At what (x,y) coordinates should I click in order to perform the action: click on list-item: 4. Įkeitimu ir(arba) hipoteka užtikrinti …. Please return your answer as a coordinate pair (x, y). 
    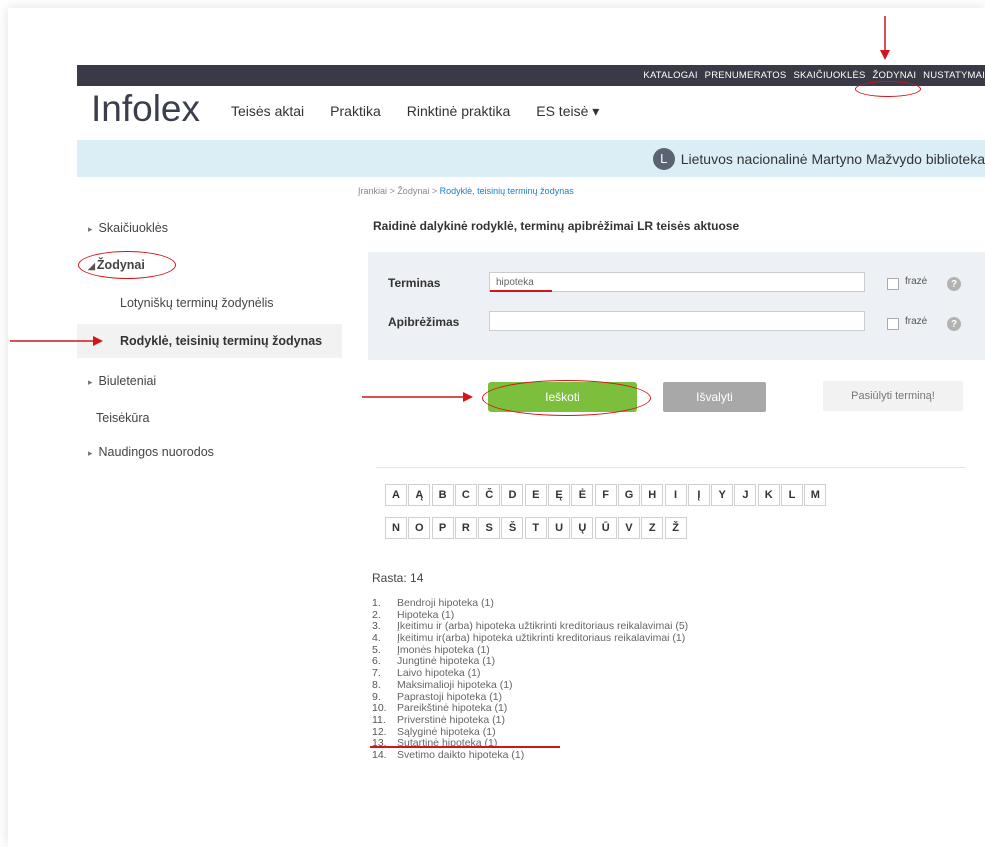
    Looking at the image, I should click on (530, 638).